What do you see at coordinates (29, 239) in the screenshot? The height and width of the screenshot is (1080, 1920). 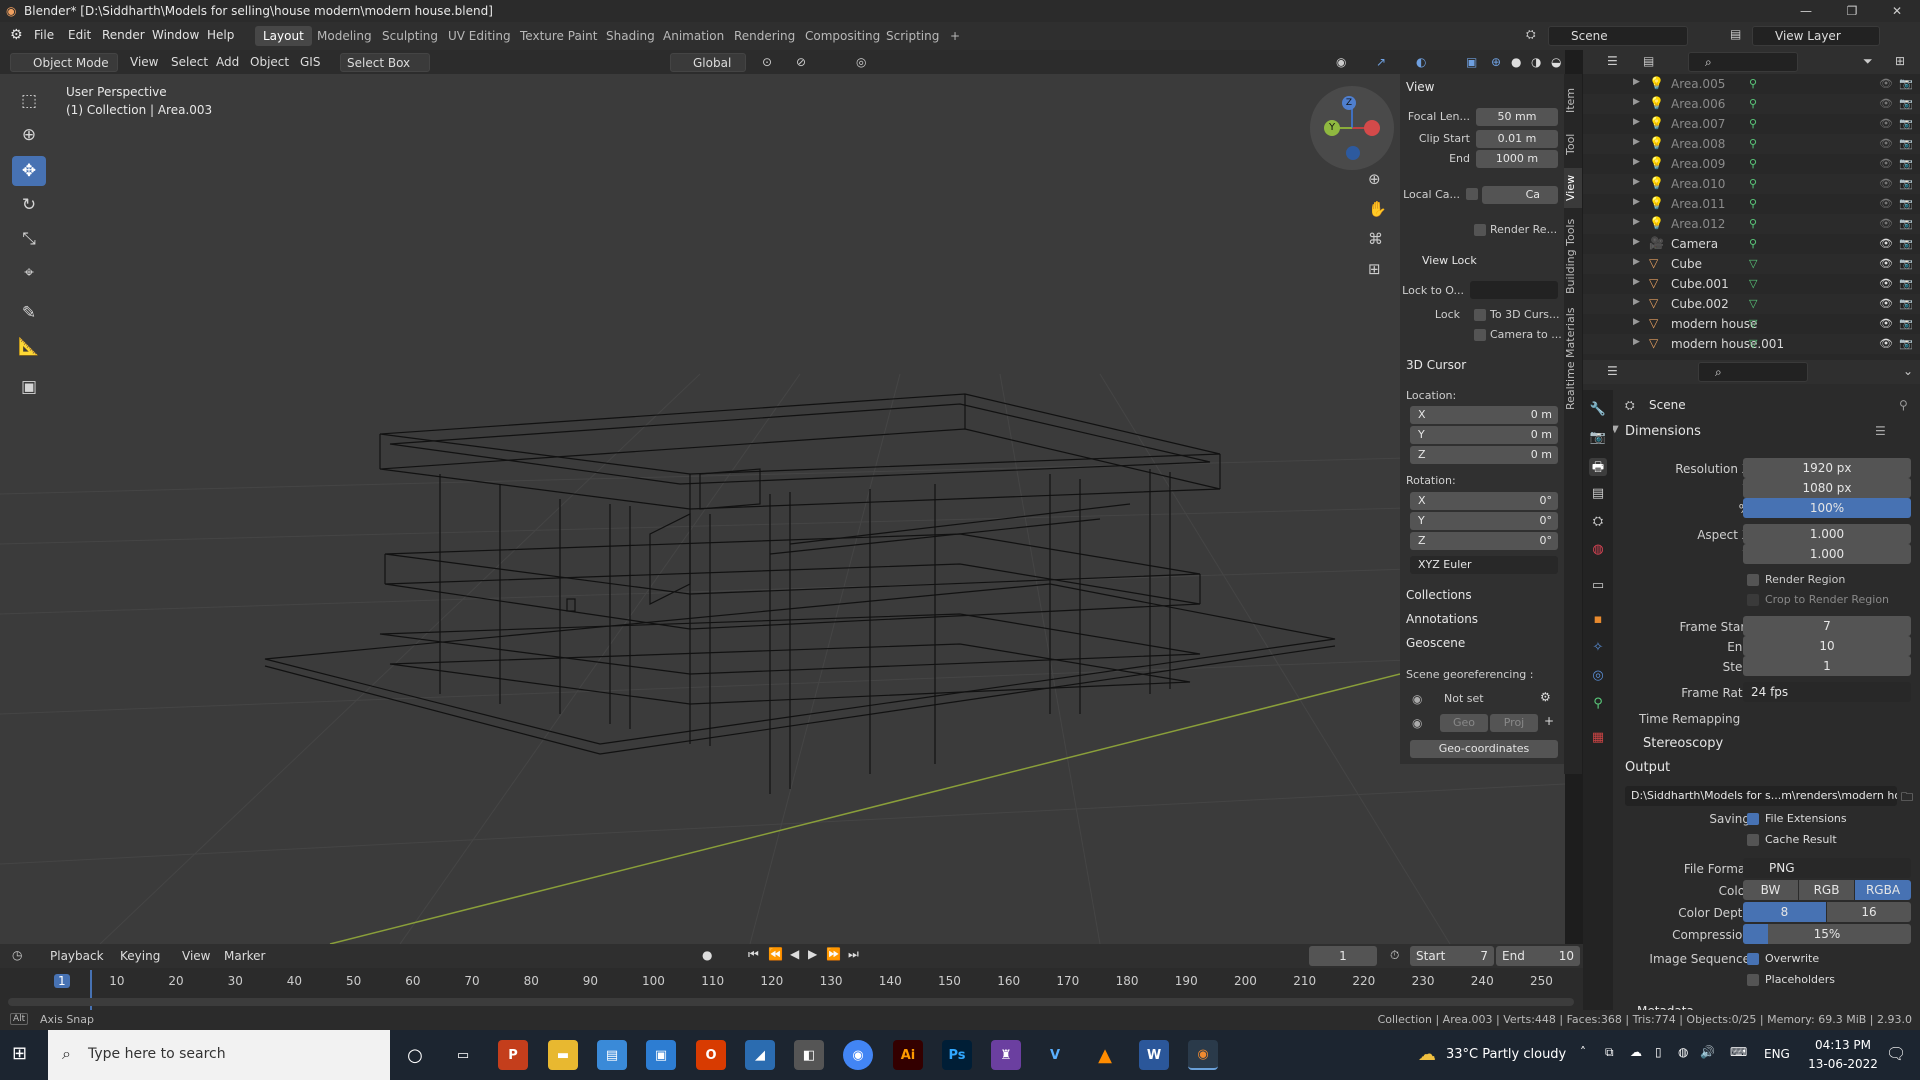 I see `scale-tool-icon: ⤡` at bounding box center [29, 239].